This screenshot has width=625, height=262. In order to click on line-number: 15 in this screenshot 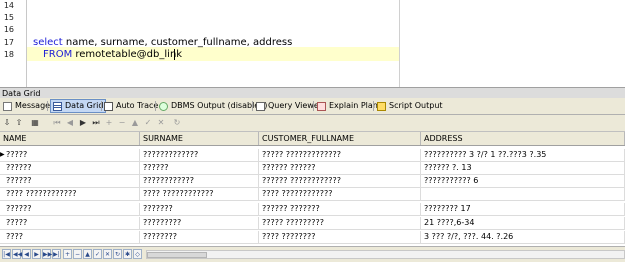, I will do `click(8, 17)`.